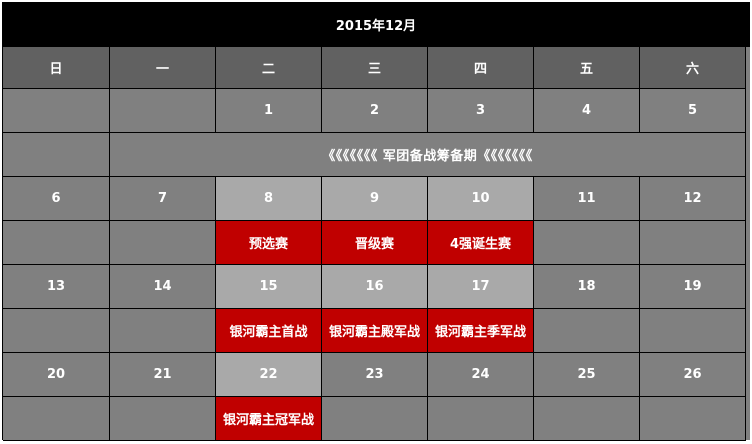 This screenshot has width=752, height=444. I want to click on day-cell: 26, so click(693, 375).